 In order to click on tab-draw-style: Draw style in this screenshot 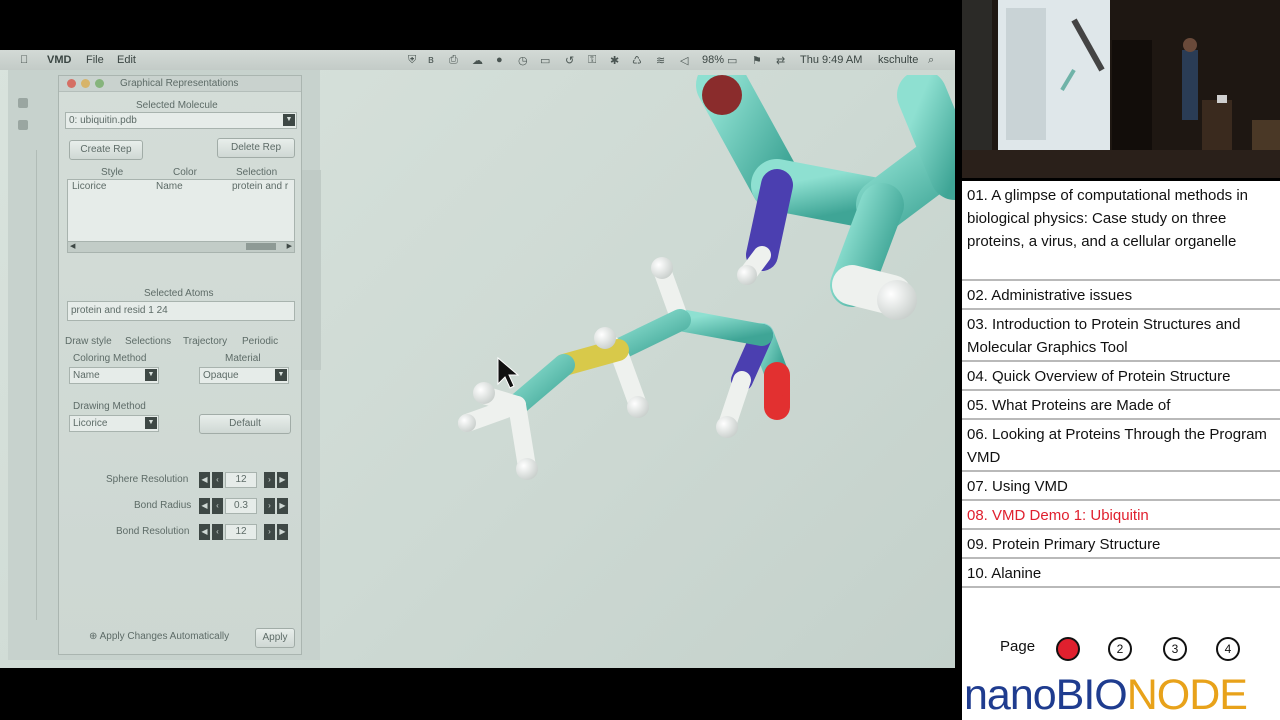, I will do `click(88, 341)`.